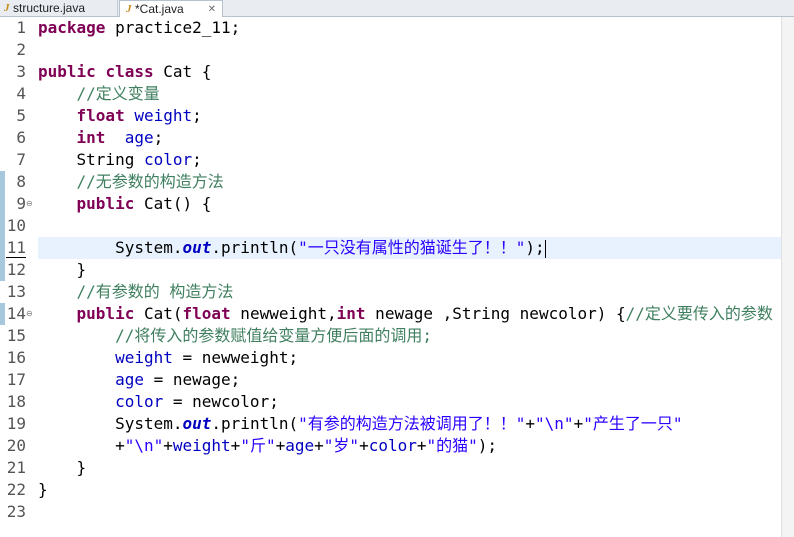 This screenshot has width=794, height=537. What do you see at coordinates (16, 423) in the screenshot?
I see `line-number: 19` at bounding box center [16, 423].